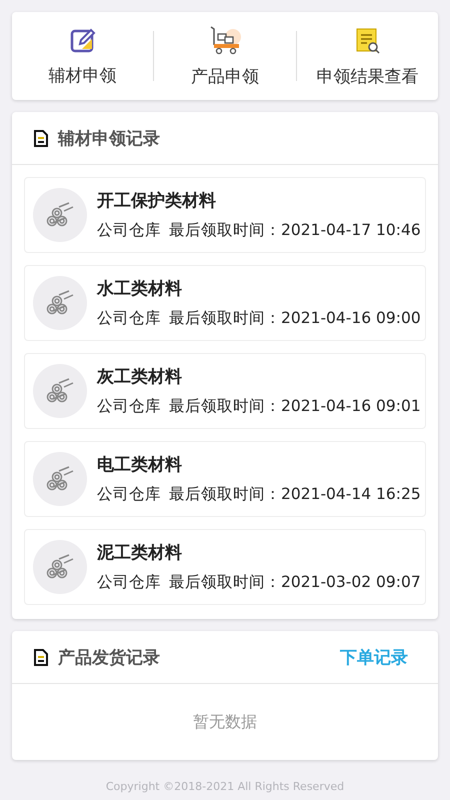  I want to click on record-item: 水工类材料 公司仓库 最后领取时间：2021-04-16 09:00, so click(225, 303).